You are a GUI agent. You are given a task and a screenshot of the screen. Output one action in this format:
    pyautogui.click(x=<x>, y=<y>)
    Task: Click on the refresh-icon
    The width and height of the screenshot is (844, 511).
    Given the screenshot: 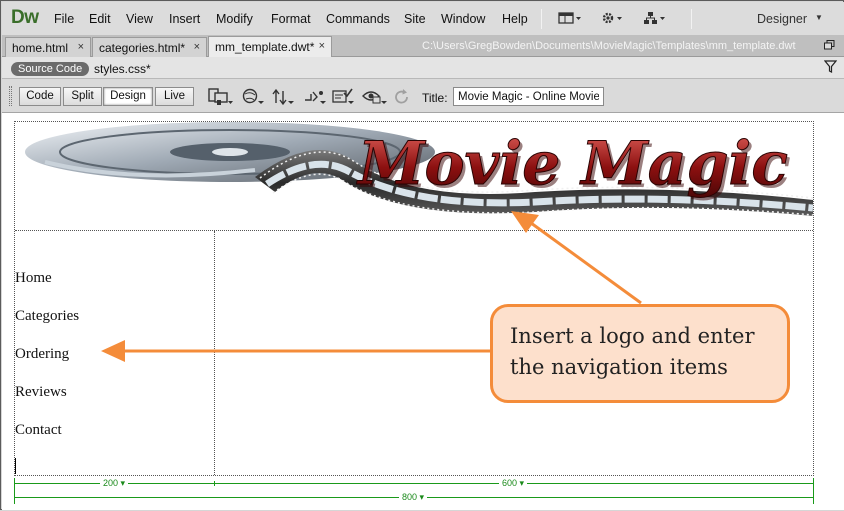 What is the action you would take?
    pyautogui.click(x=402, y=98)
    